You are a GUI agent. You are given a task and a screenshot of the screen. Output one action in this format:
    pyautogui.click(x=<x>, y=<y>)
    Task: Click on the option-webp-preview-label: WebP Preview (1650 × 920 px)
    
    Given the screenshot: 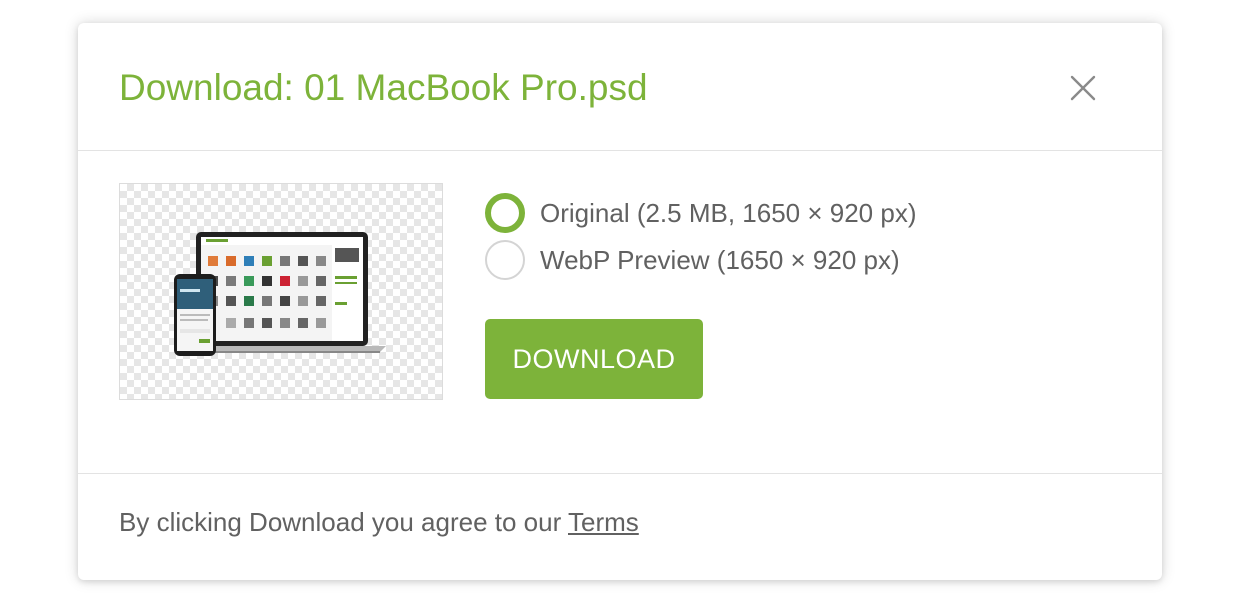 What is the action you would take?
    pyautogui.click(x=720, y=259)
    